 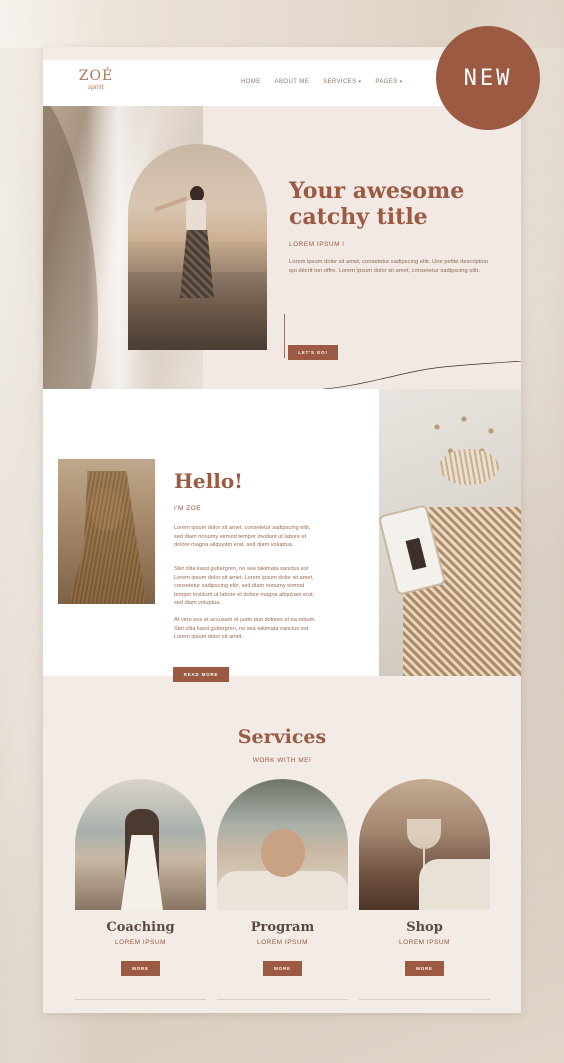 I want to click on nav-item-label: SERVICES, so click(x=340, y=82).